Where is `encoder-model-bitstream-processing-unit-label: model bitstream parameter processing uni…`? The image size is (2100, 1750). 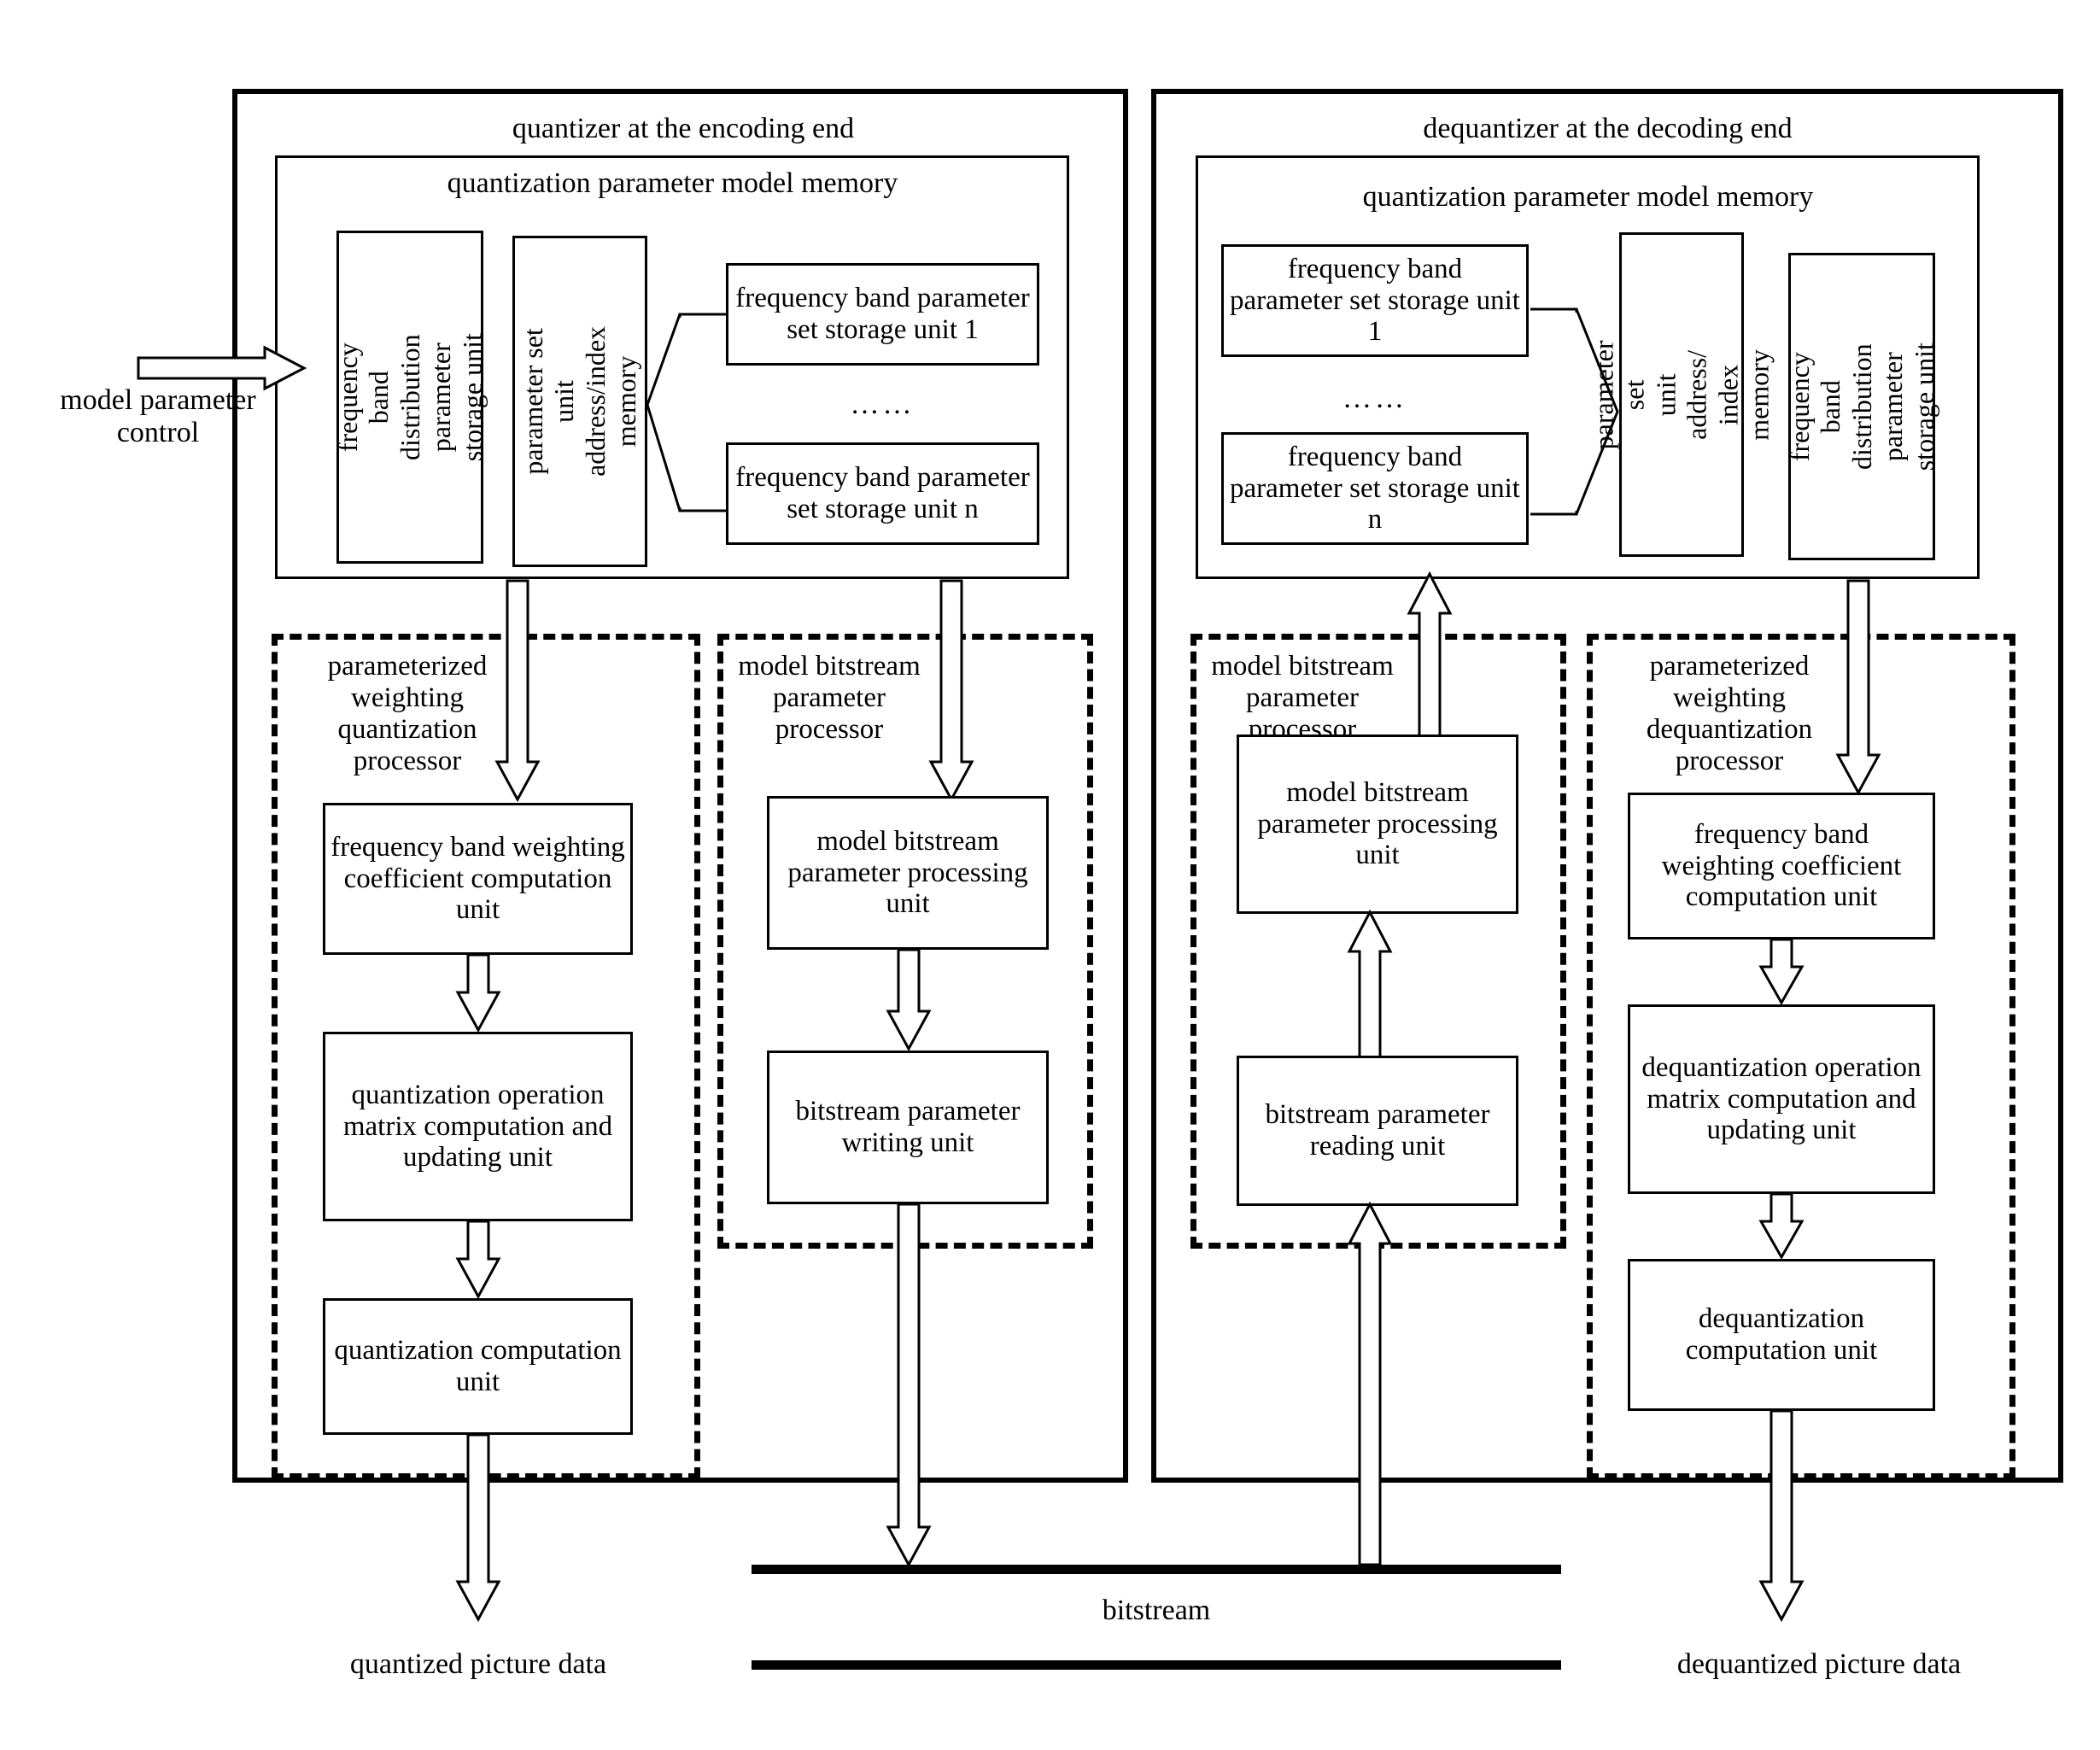 encoder-model-bitstream-processing-unit-label: model bitstream parameter processing uni… is located at coordinates (907, 872).